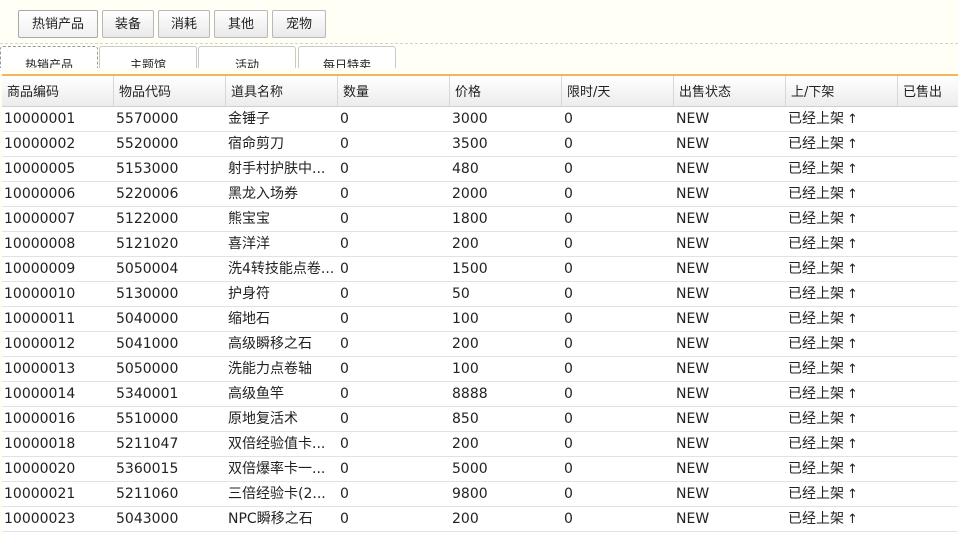  What do you see at coordinates (480, 344) in the screenshot?
I see `table-row: 10000012 5041000 高级瞬移之石 0 200 0 NEW 已经上架 ↑` at bounding box center [480, 344].